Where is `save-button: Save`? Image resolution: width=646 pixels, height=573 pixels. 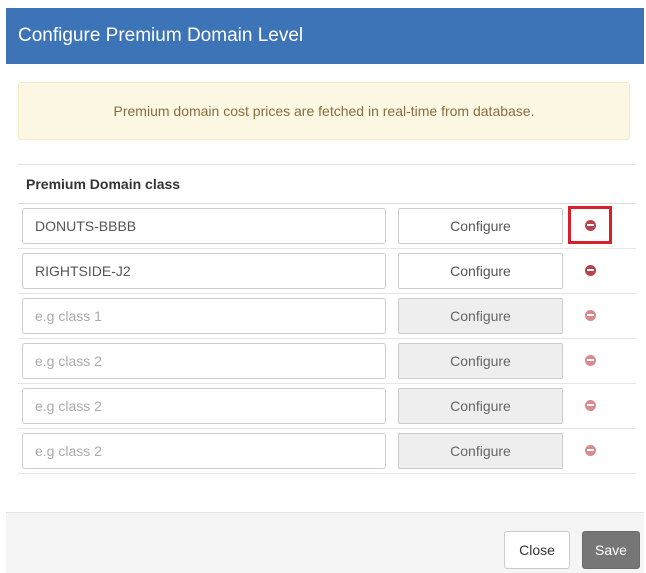
save-button: Save is located at coordinates (611, 550).